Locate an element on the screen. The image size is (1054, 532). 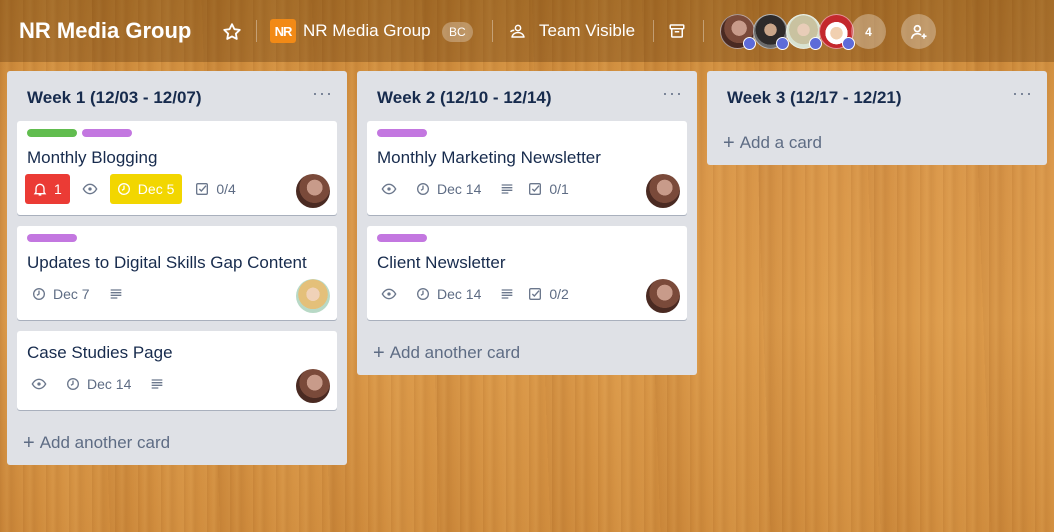
team-visible-icon is located at coordinates (518, 31).